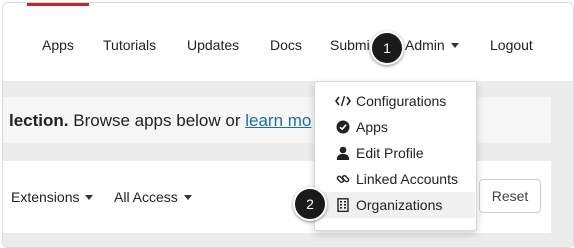 The width and height of the screenshot is (574, 248). I want to click on menu-item-label: Apps, so click(372, 127).